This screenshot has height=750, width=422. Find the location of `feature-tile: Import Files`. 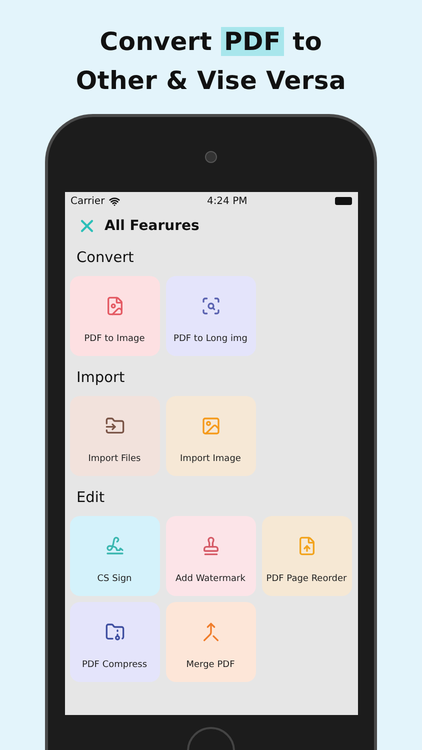

feature-tile: Import Files is located at coordinates (115, 436).